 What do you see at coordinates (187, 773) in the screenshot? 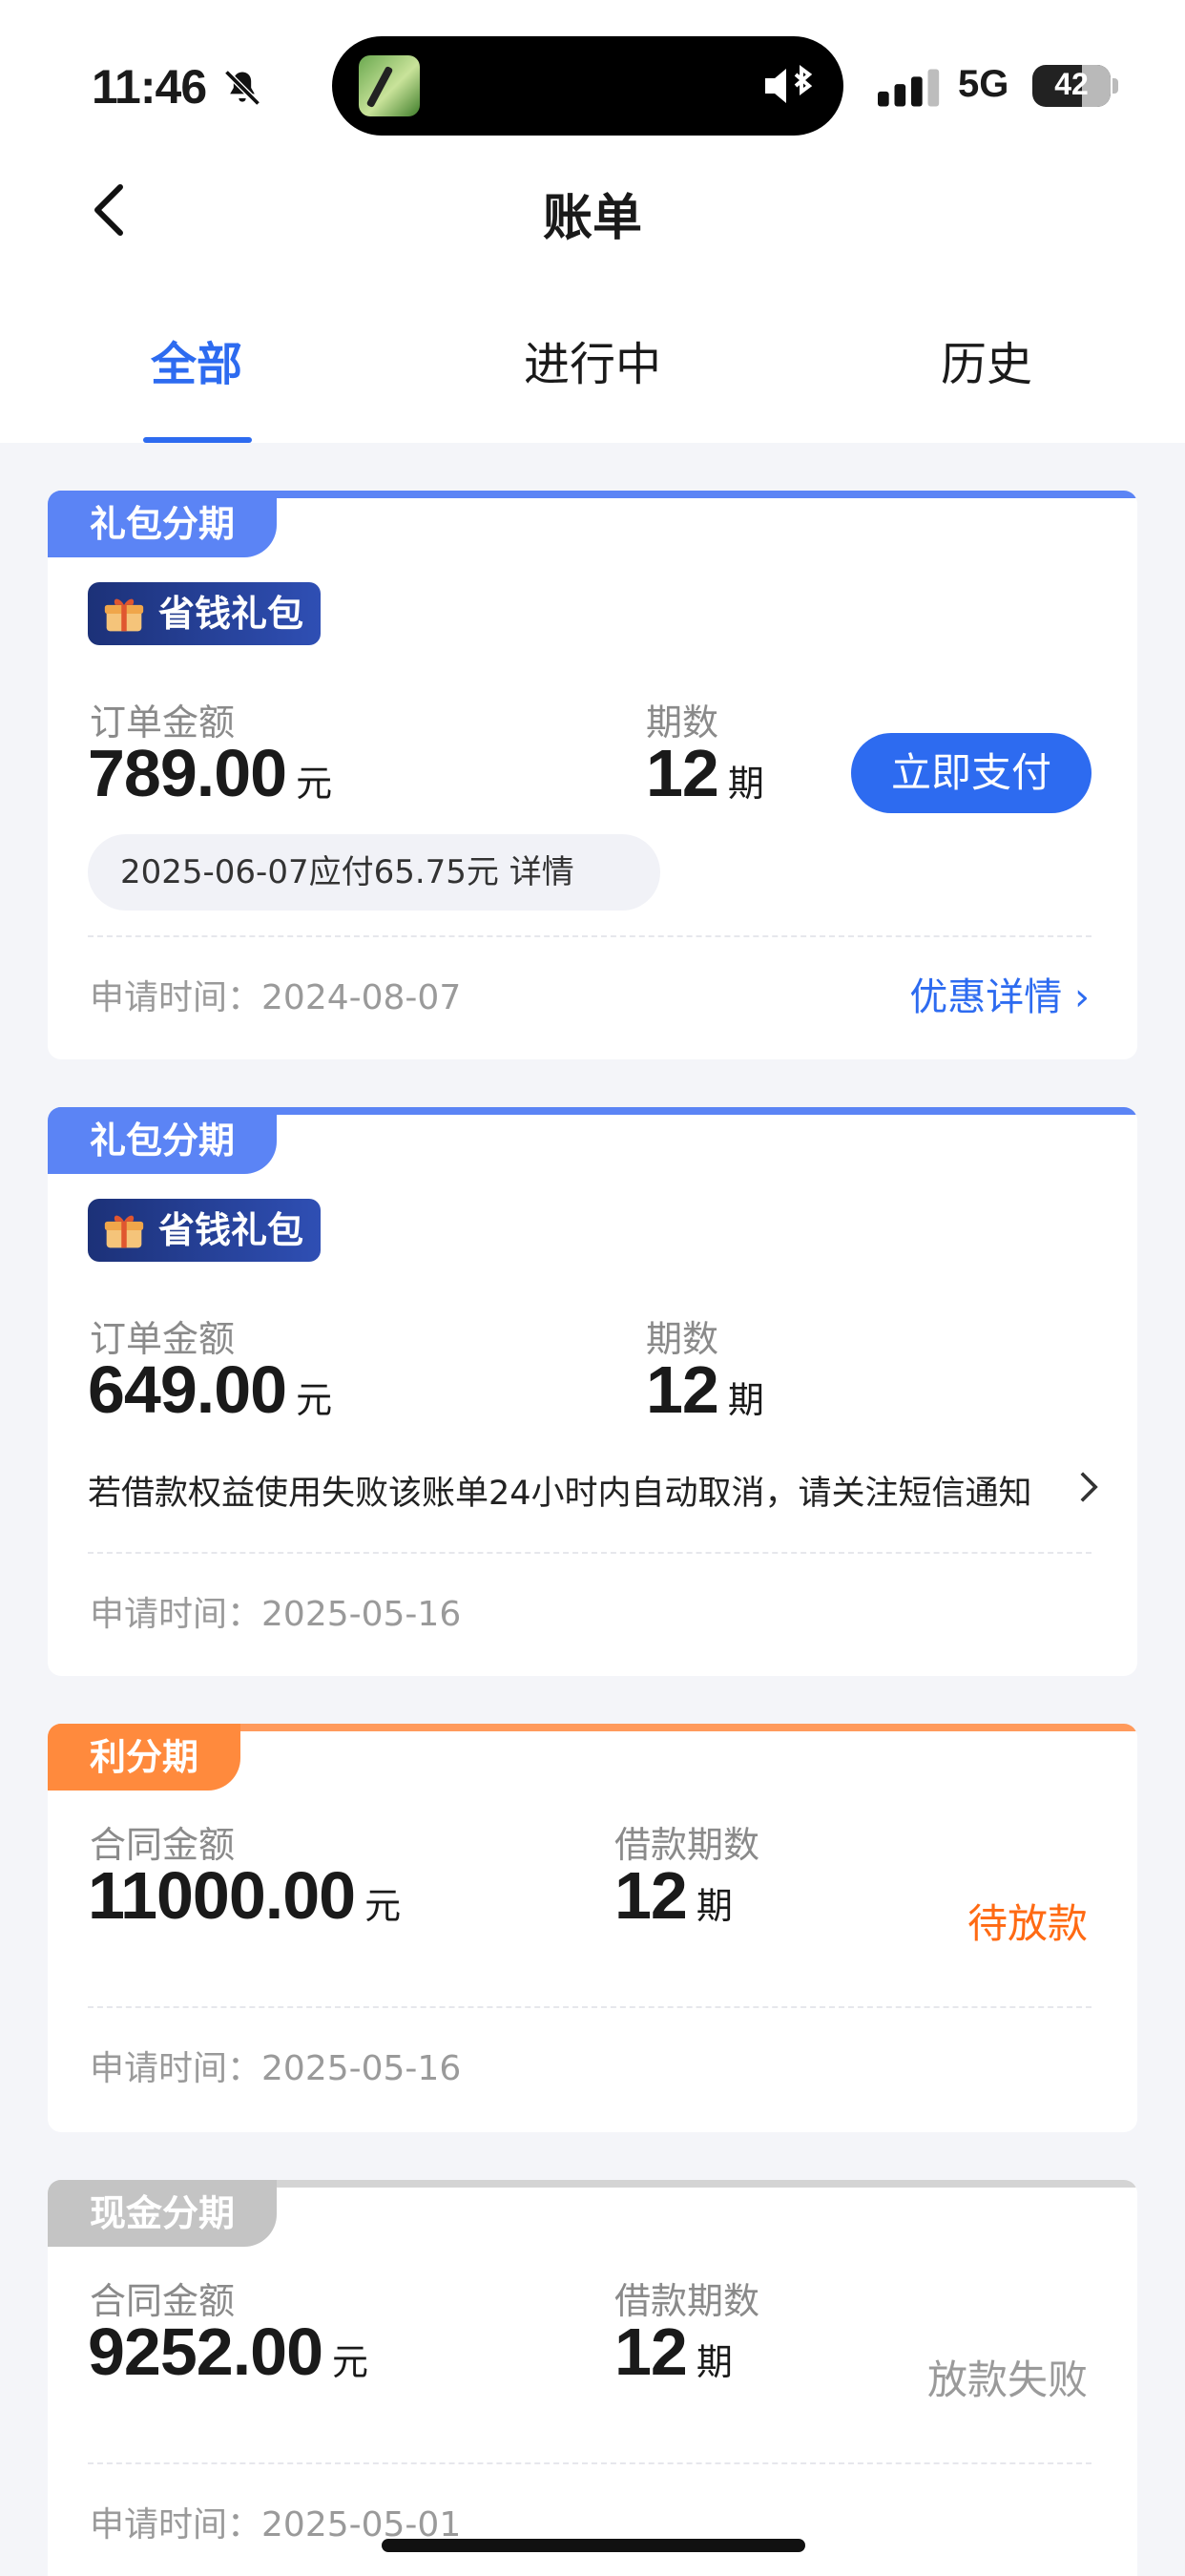
I see `amount-number: 789.00` at bounding box center [187, 773].